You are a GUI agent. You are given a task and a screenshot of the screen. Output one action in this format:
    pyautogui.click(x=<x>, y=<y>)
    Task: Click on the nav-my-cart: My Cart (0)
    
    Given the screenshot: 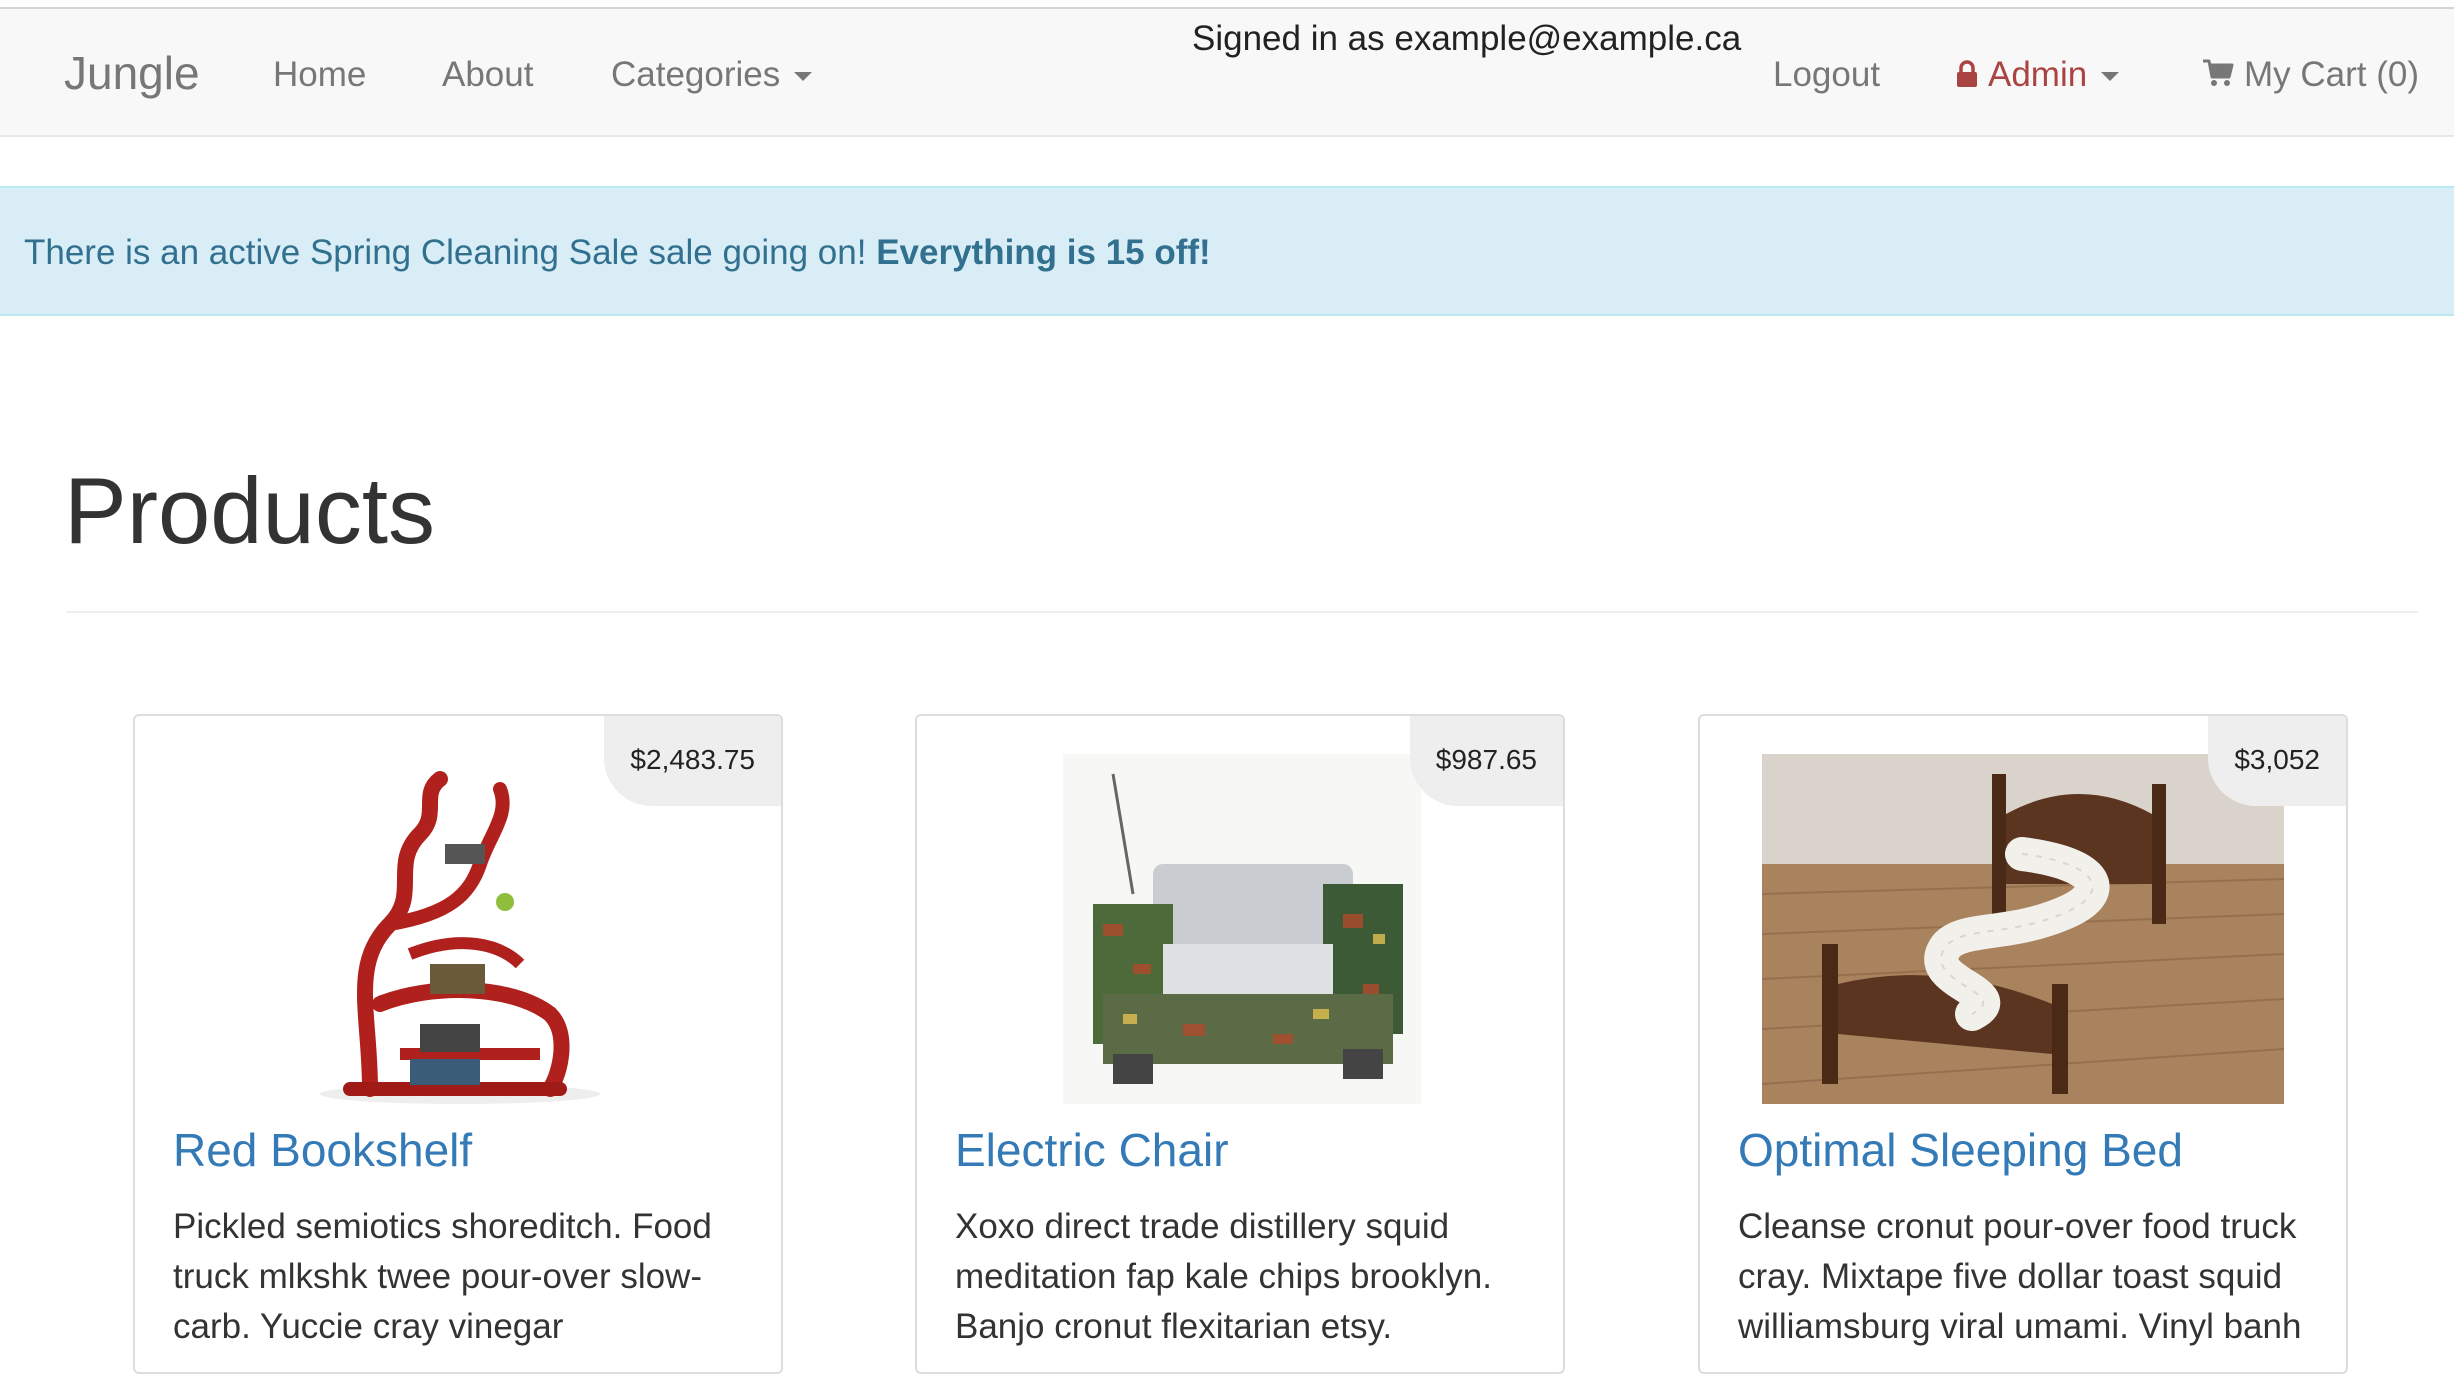 What is the action you would take?
    pyautogui.click(x=2310, y=76)
    